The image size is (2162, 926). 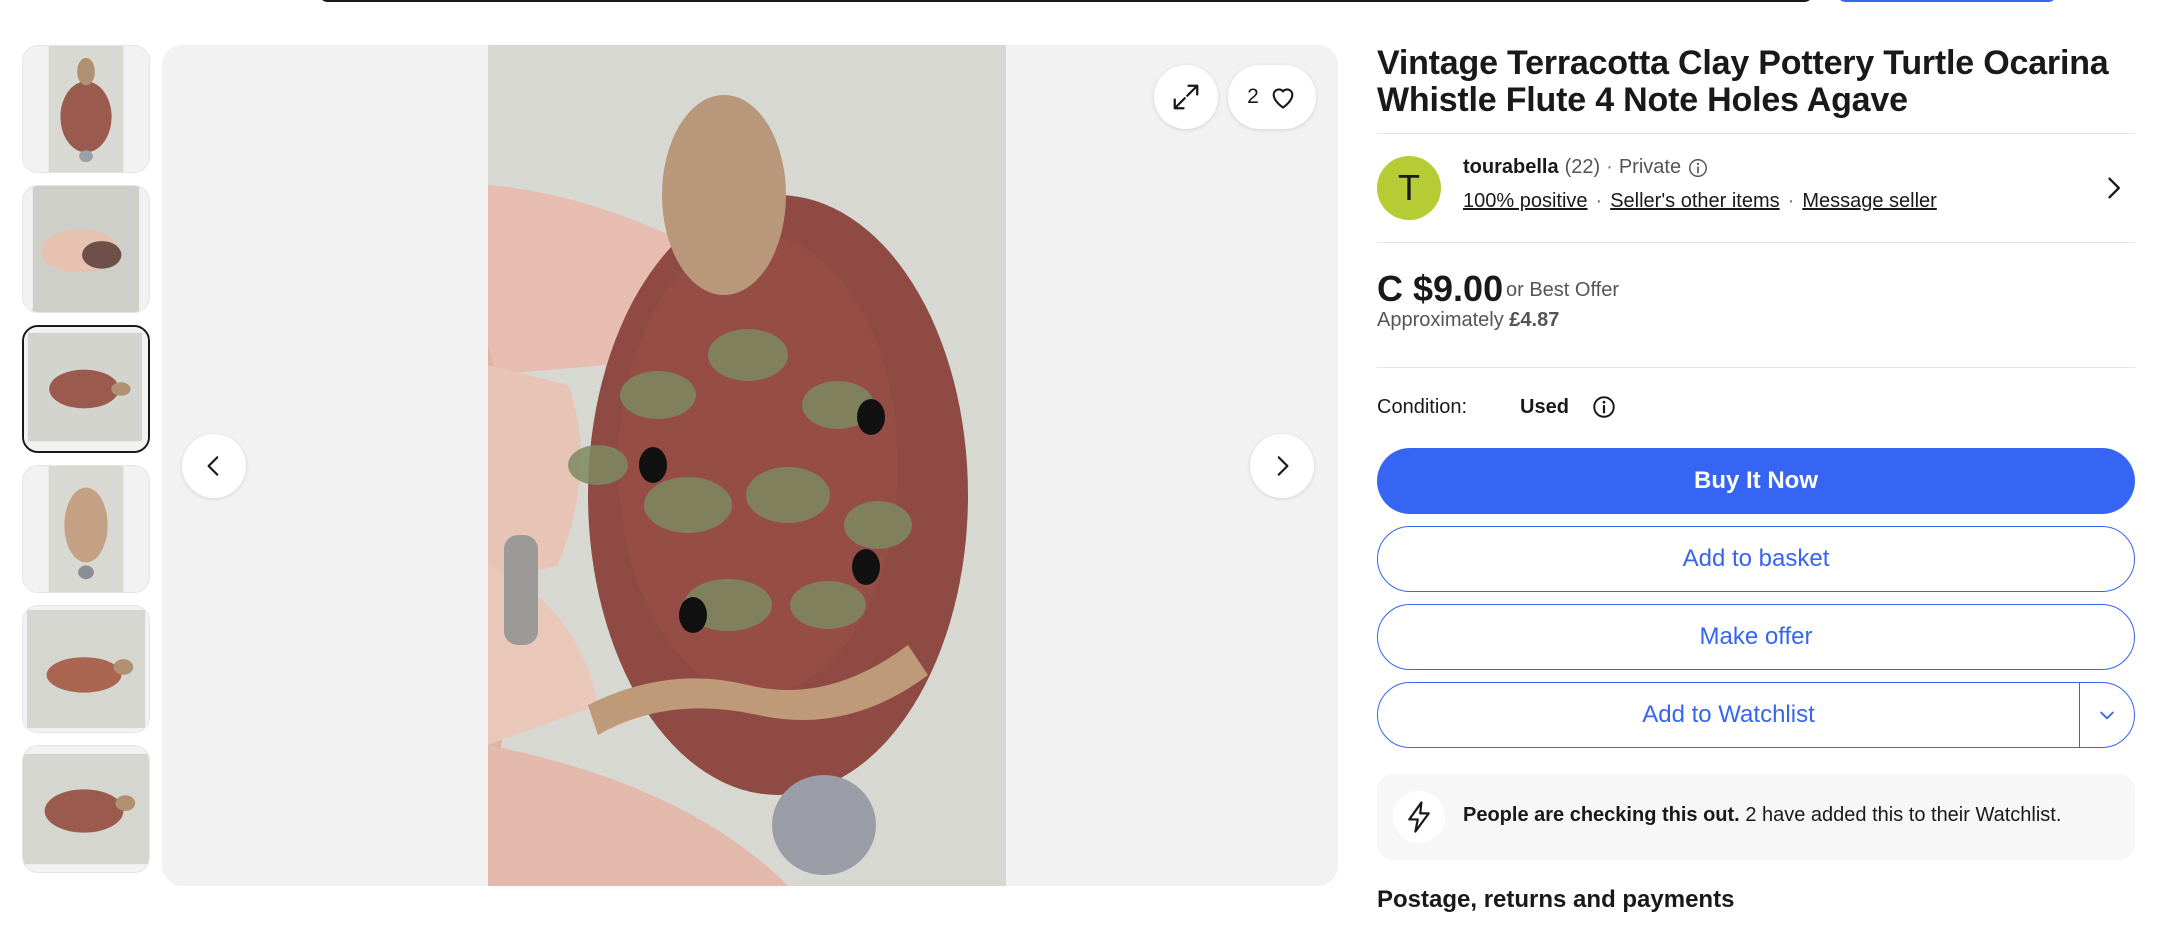 I want to click on expand-icon, so click(x=1186, y=97).